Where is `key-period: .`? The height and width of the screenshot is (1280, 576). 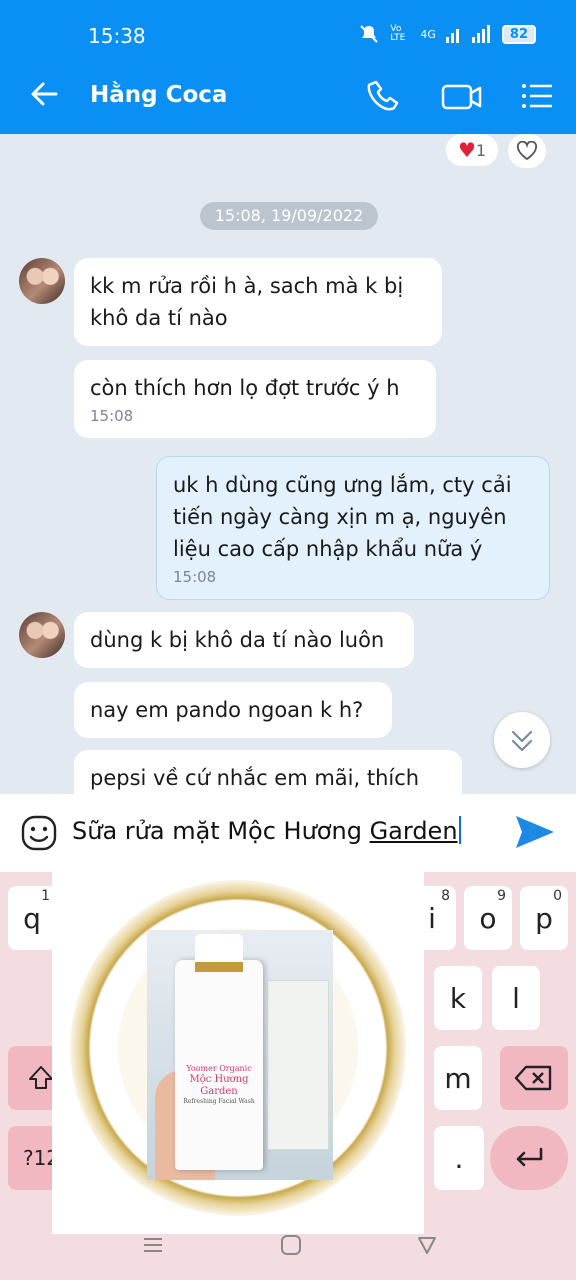 key-period: . is located at coordinates (459, 1158).